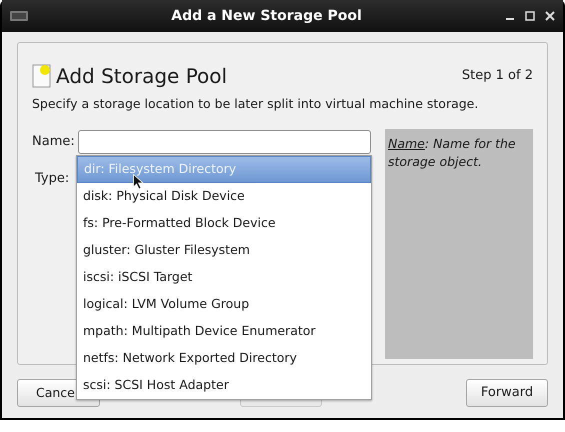  I want to click on maximize-icon, so click(530, 16).